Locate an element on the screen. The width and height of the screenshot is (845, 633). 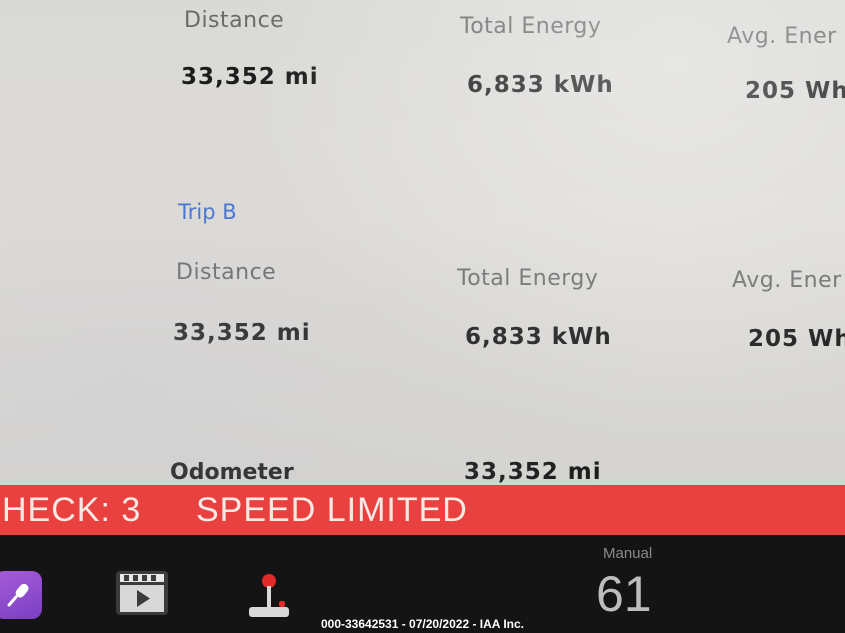
trip-a-distance-value: 33,352 mi is located at coordinates (250, 77).